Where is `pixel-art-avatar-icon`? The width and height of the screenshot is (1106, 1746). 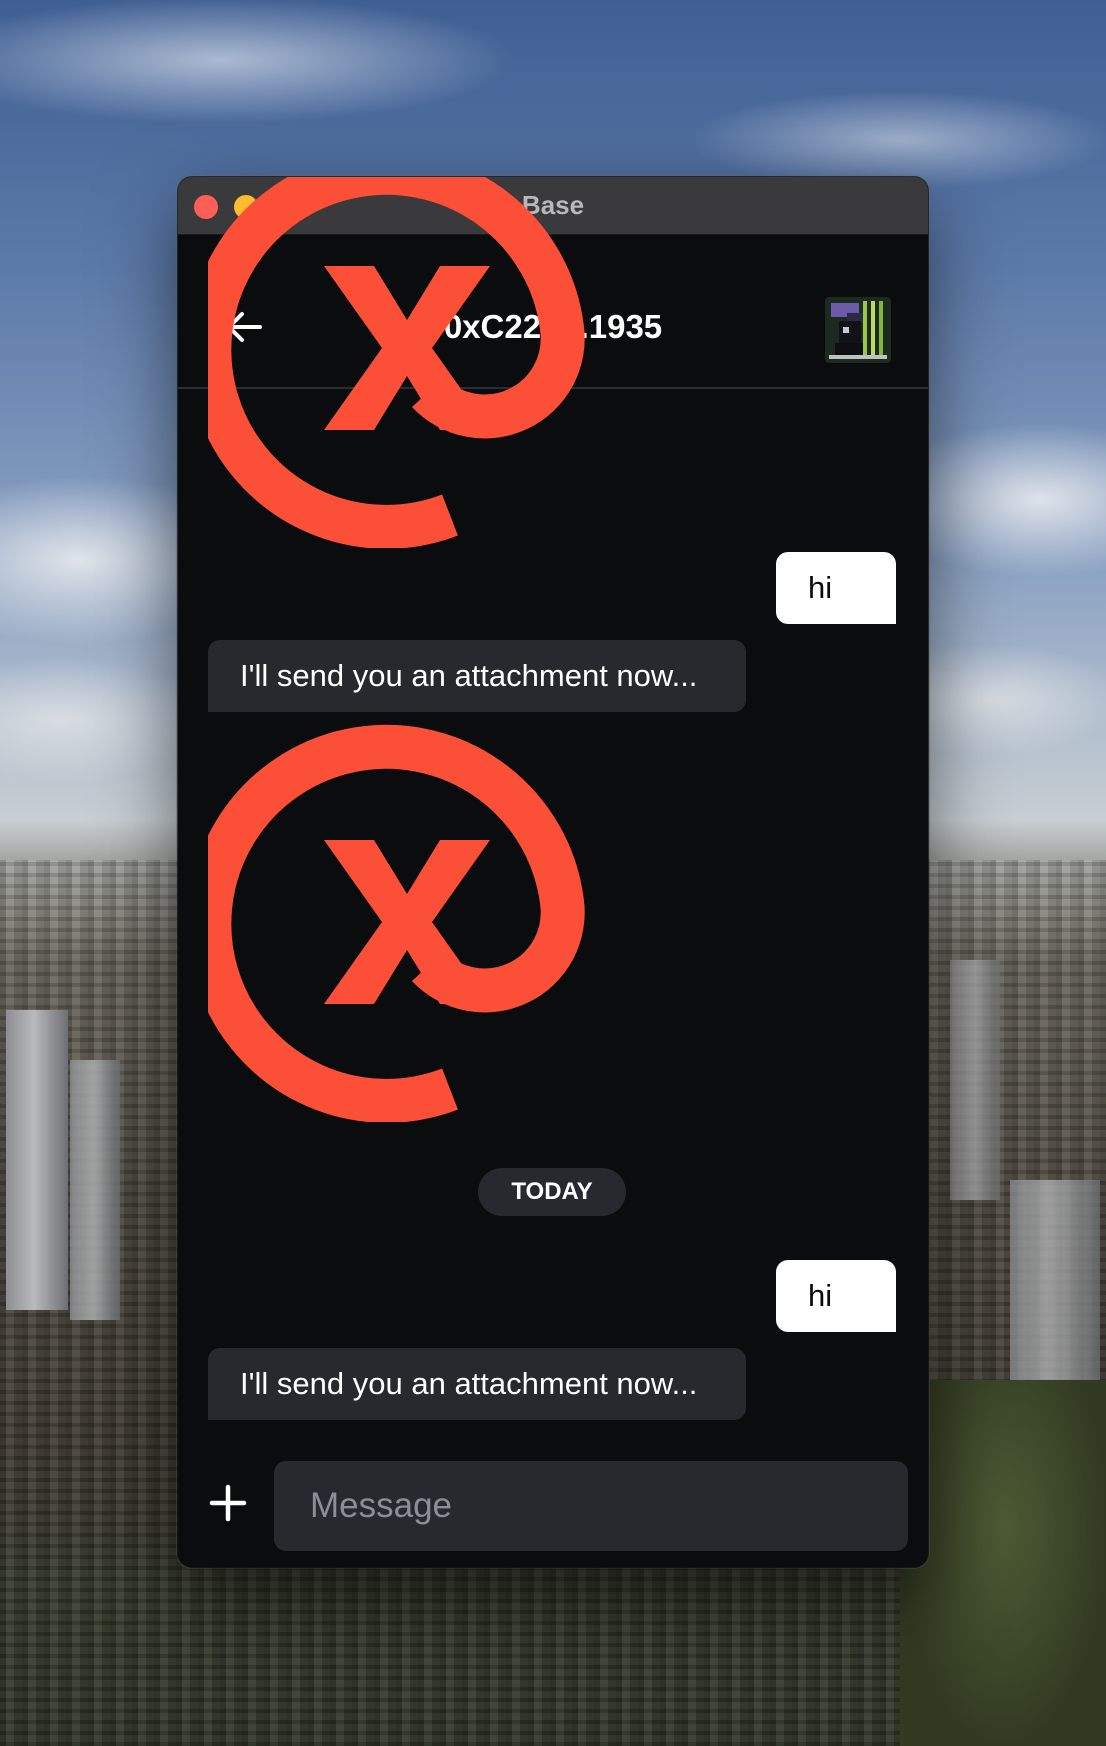
pixel-art-avatar-icon is located at coordinates (858, 330).